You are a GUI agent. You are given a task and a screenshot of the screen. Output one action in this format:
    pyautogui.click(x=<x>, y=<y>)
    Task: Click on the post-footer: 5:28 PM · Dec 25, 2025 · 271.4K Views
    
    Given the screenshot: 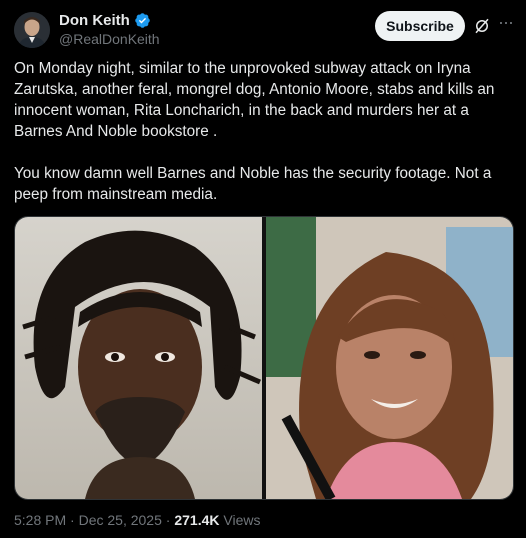 What is the action you would take?
    pyautogui.click(x=137, y=520)
    